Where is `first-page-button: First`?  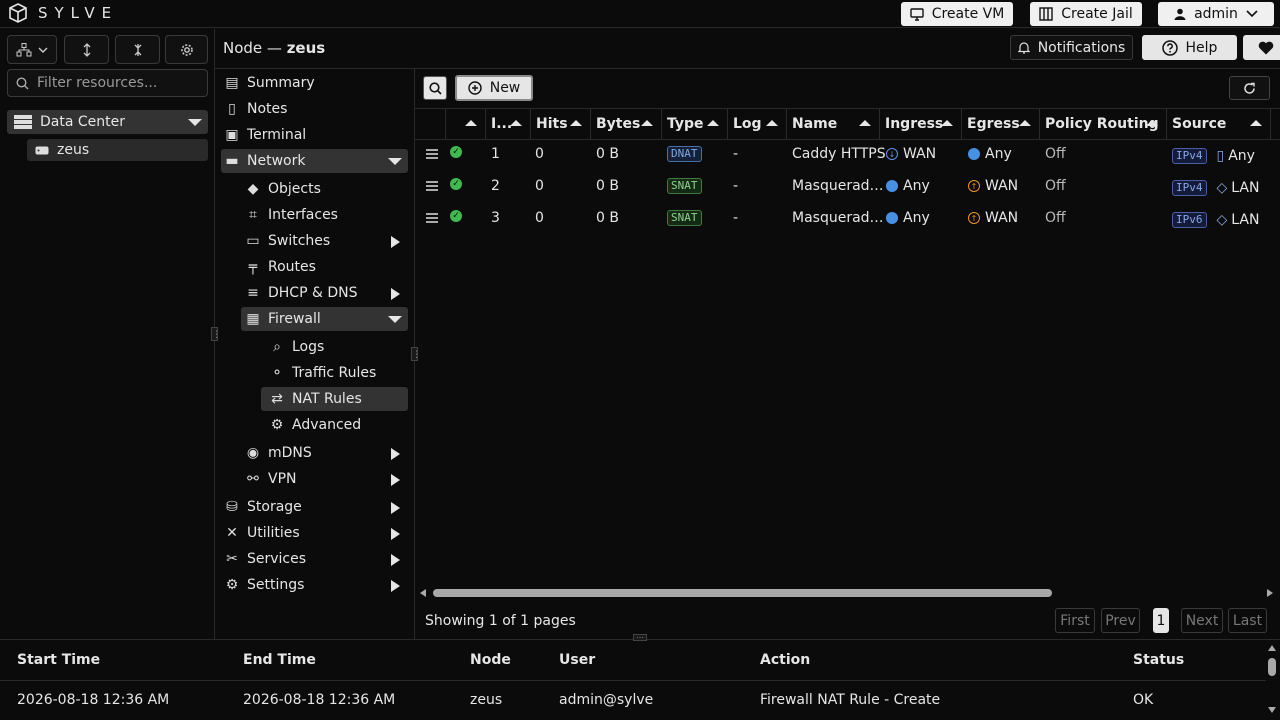
first-page-button: First is located at coordinates (1075, 620).